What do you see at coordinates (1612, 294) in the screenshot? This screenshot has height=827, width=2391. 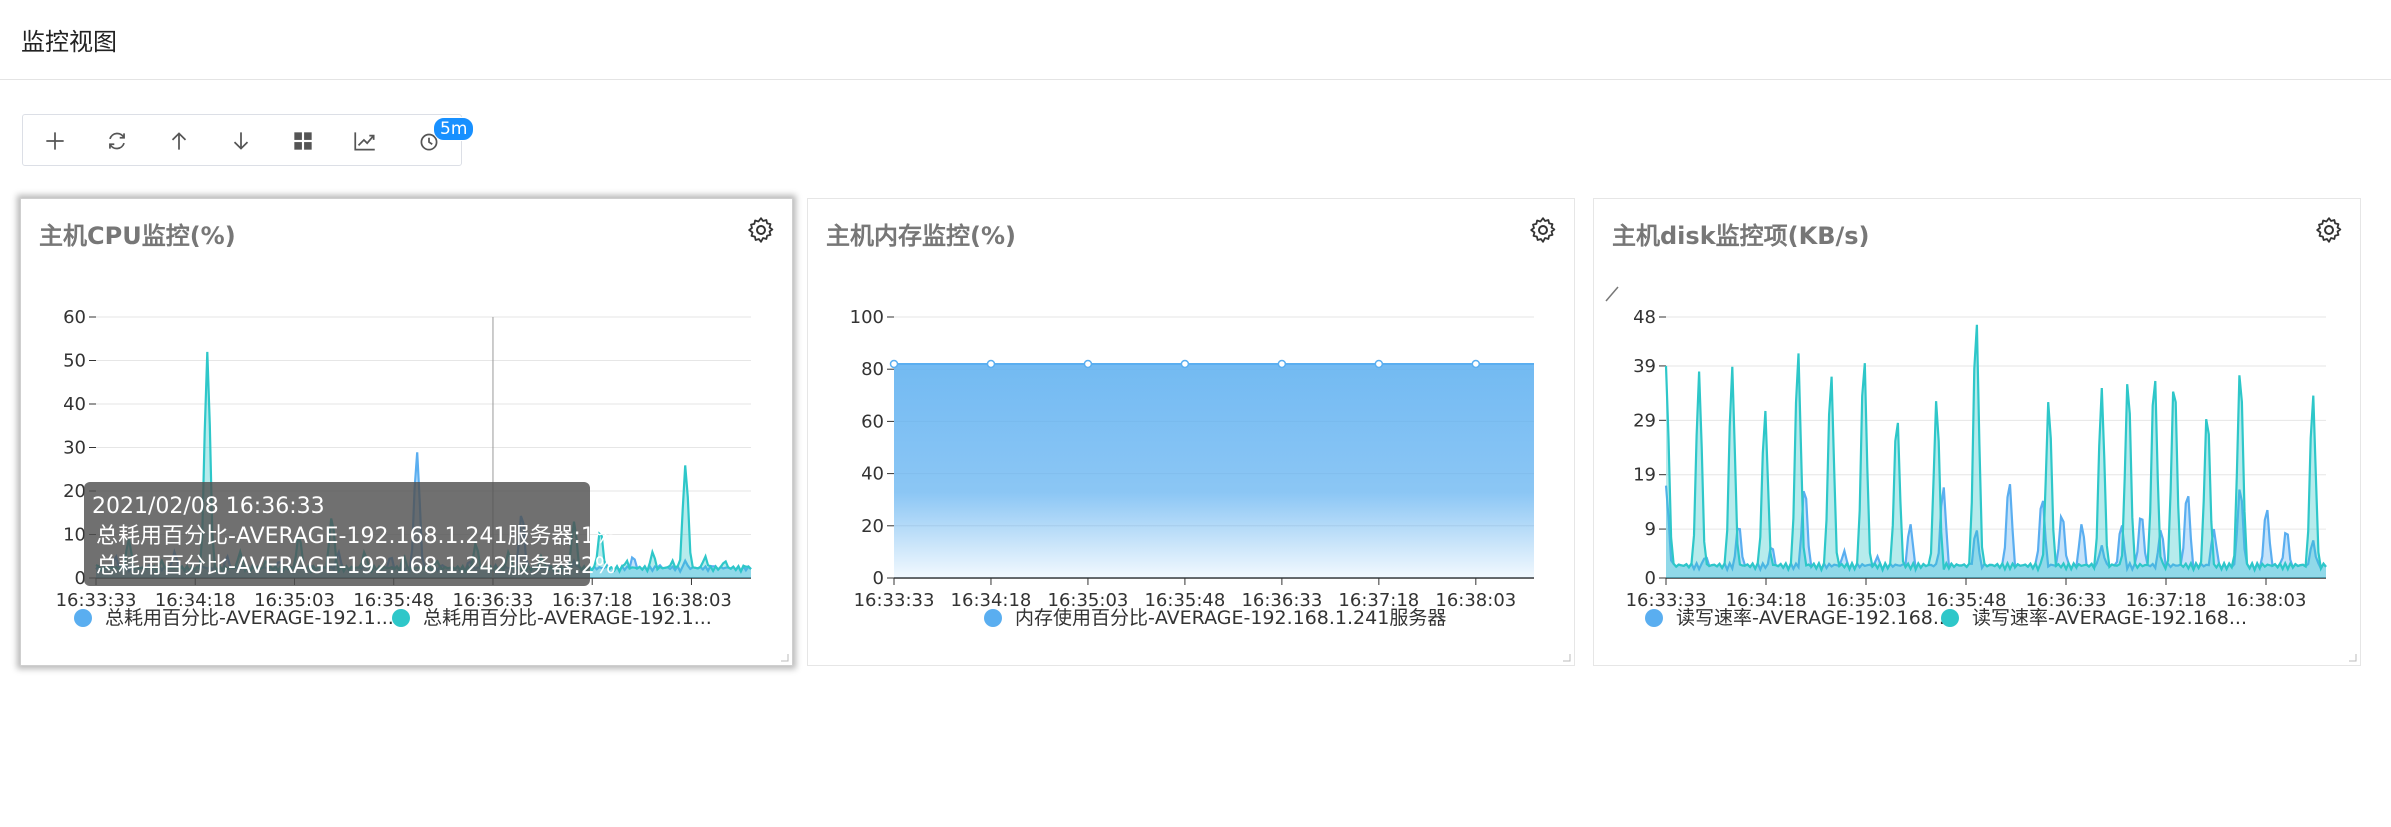 I see `axis-mark` at bounding box center [1612, 294].